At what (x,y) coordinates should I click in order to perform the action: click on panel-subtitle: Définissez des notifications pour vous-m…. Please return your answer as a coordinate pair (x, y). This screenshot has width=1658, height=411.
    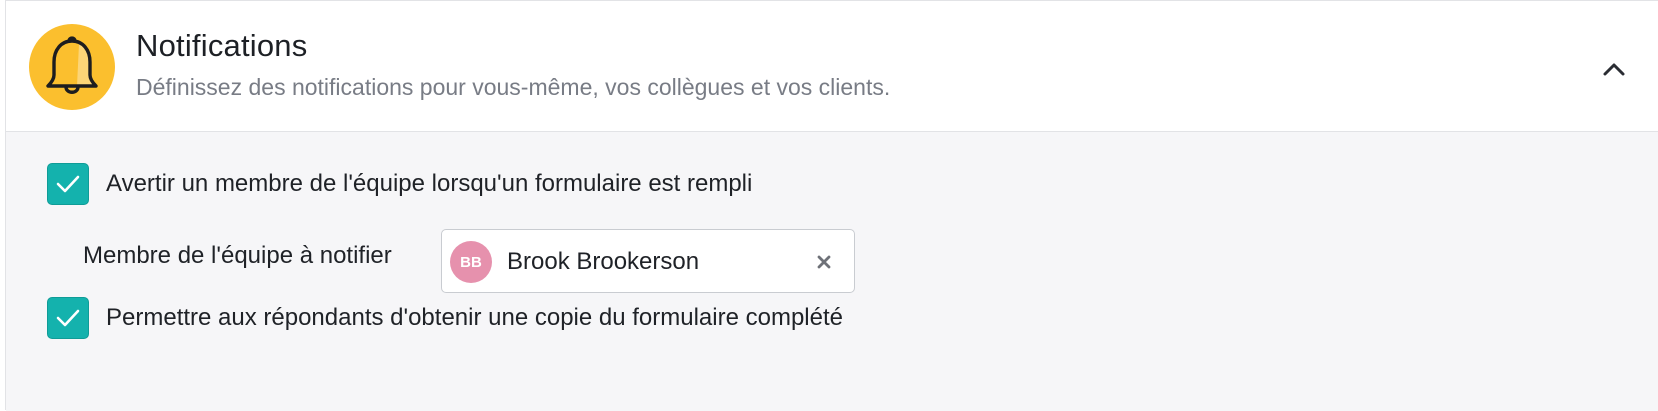
    Looking at the image, I should click on (513, 87).